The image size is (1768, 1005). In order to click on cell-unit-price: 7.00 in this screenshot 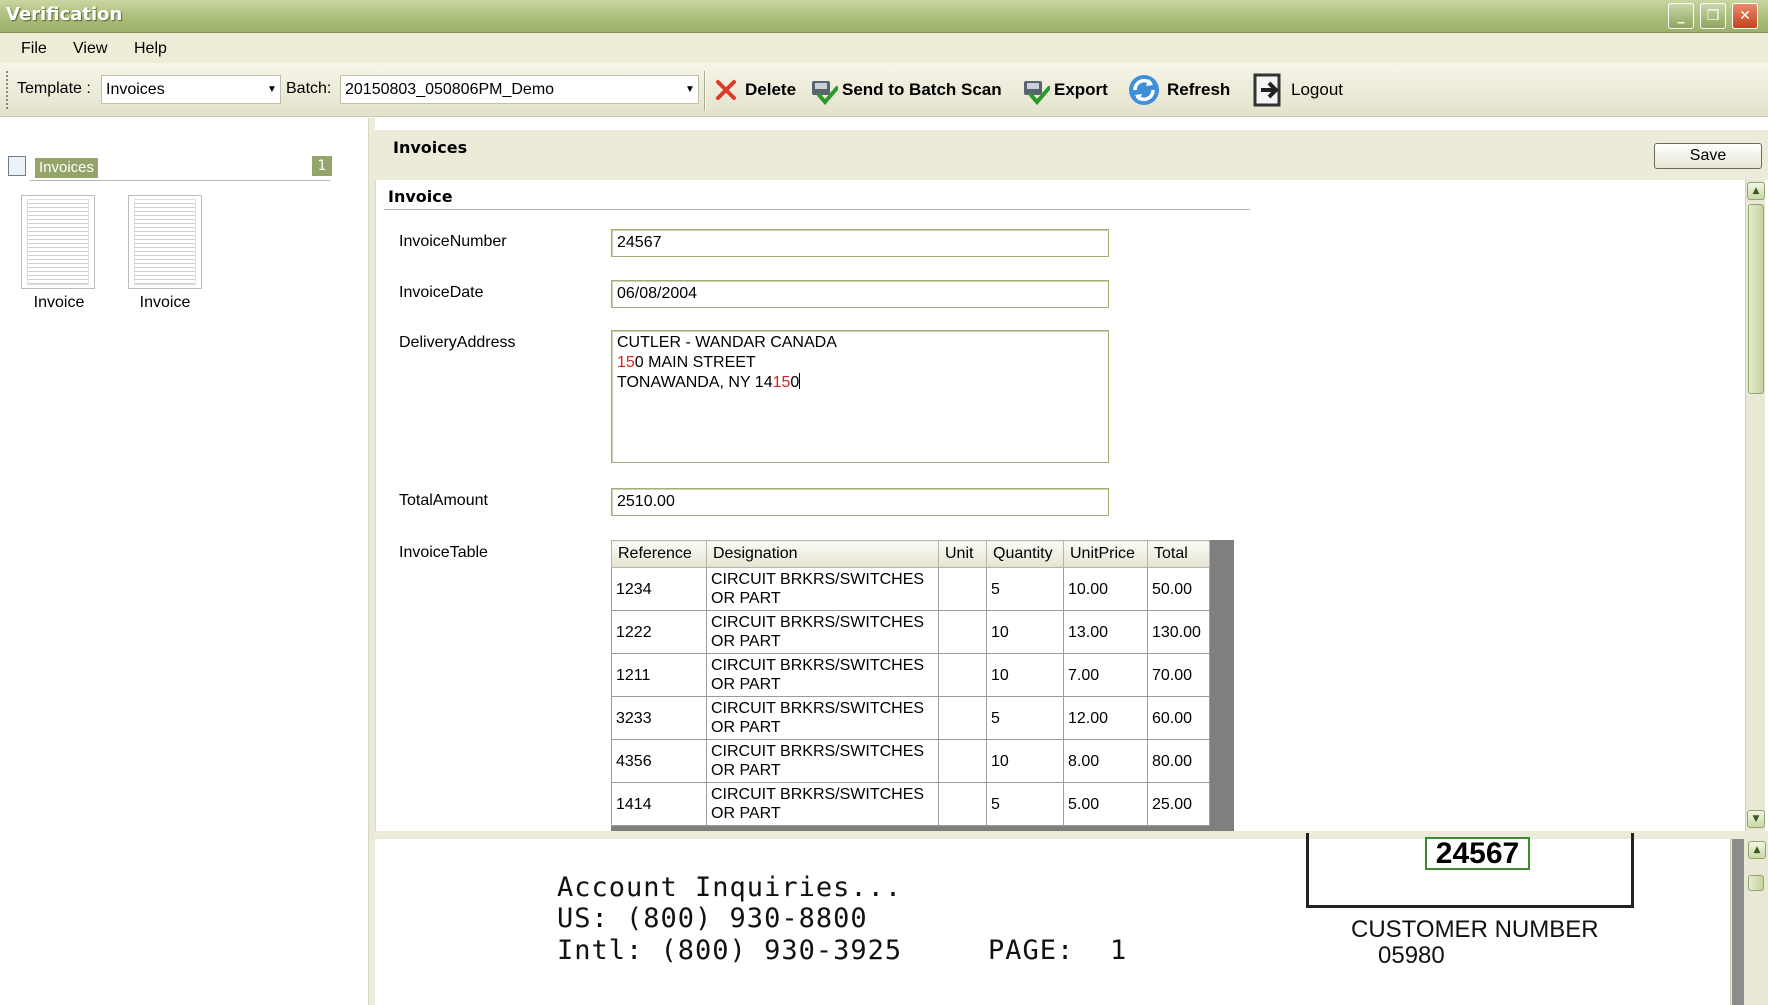, I will do `click(1105, 675)`.